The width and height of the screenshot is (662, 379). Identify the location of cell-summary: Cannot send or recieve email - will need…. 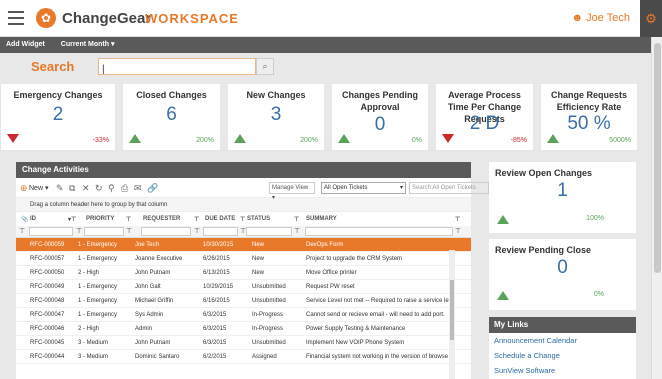
(375, 315).